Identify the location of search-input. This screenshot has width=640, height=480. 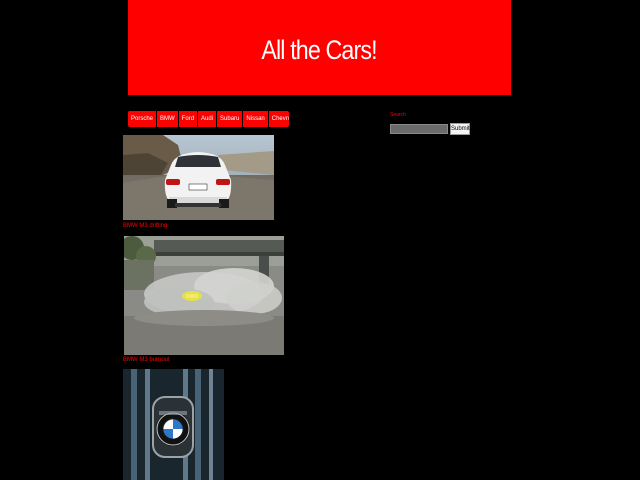
(419, 129).